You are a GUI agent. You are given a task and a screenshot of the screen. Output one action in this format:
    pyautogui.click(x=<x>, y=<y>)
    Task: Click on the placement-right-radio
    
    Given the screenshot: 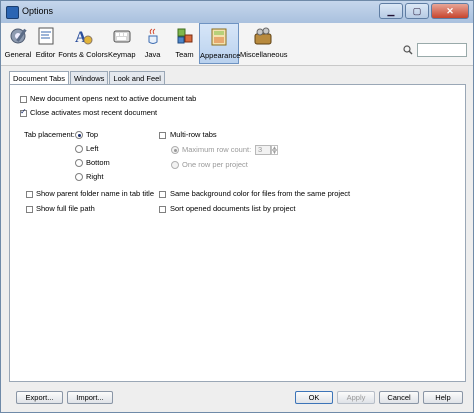 What is the action you would take?
    pyautogui.click(x=79, y=177)
    